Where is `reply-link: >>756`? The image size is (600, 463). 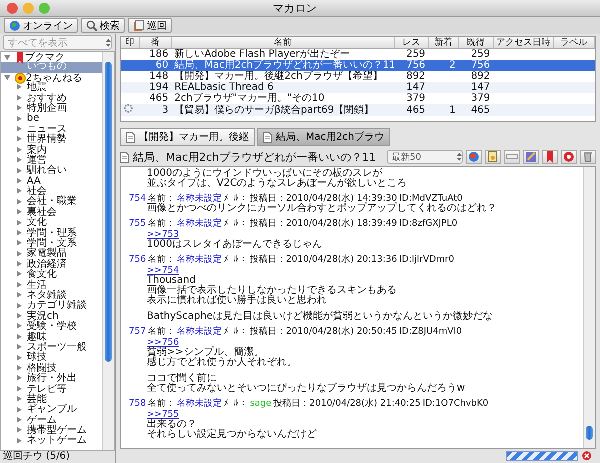 reply-link: >>756 is located at coordinates (163, 343).